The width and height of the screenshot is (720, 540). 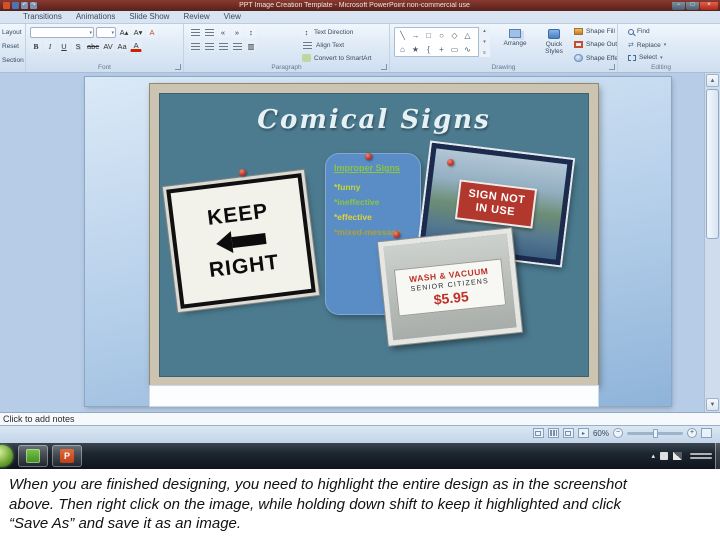 What do you see at coordinates (454, 35) in the screenshot?
I see `shape-diamond-icon: ◇` at bounding box center [454, 35].